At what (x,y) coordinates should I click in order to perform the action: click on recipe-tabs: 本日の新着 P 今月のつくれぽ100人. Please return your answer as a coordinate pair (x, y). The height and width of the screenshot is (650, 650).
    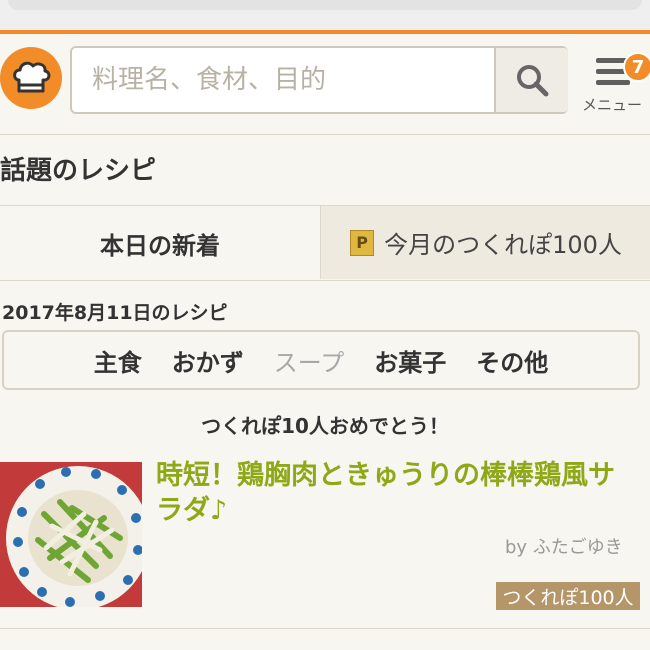
    Looking at the image, I should click on (325, 243).